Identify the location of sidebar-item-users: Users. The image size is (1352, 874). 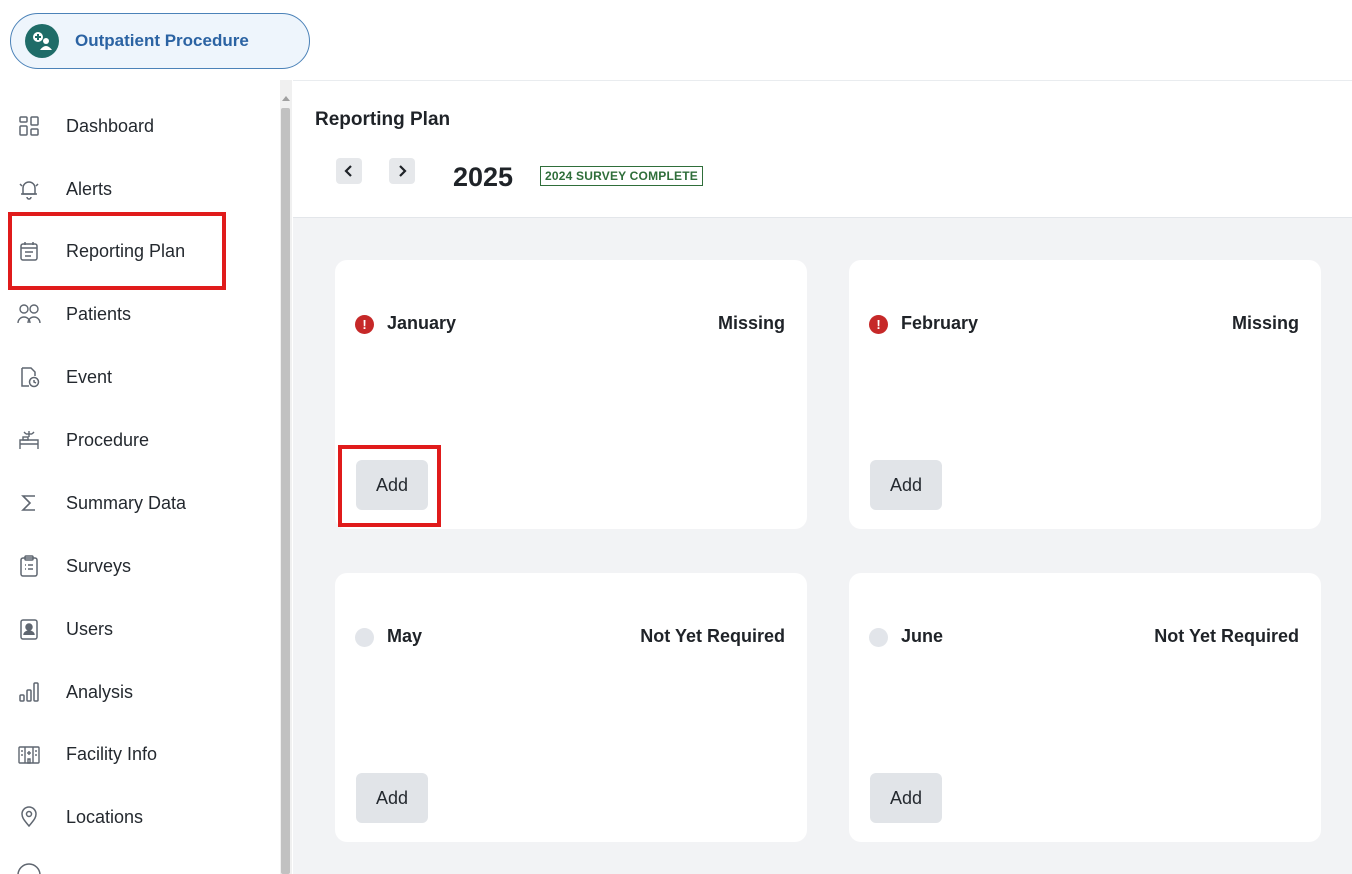
(139, 629).